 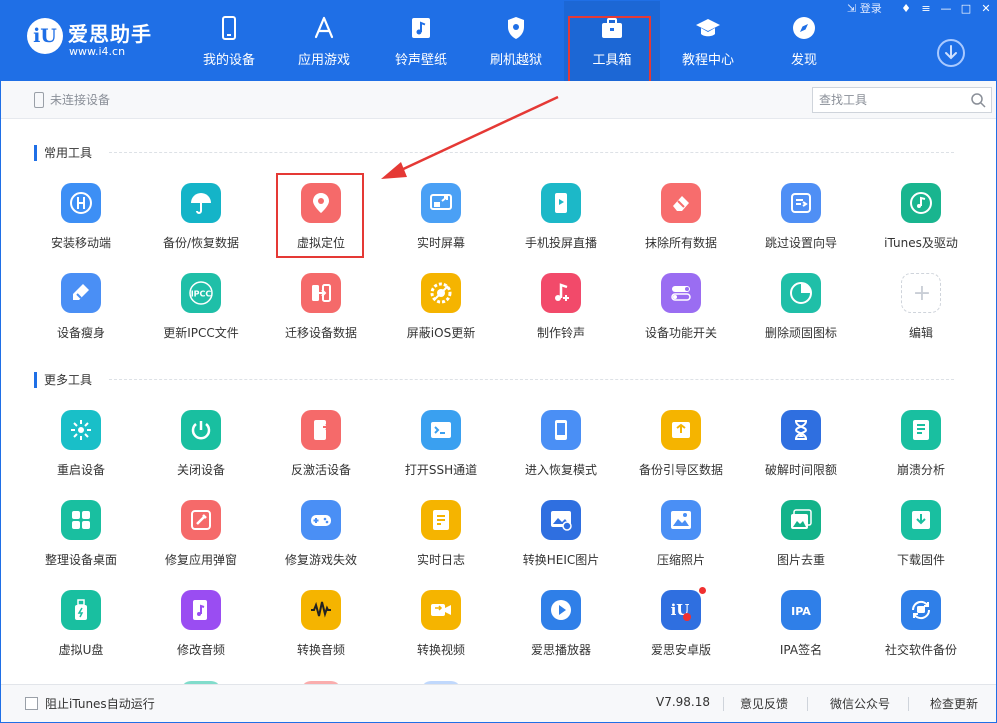 What do you see at coordinates (804, 41) in the screenshot?
I see `nav-discover: 发现` at bounding box center [804, 41].